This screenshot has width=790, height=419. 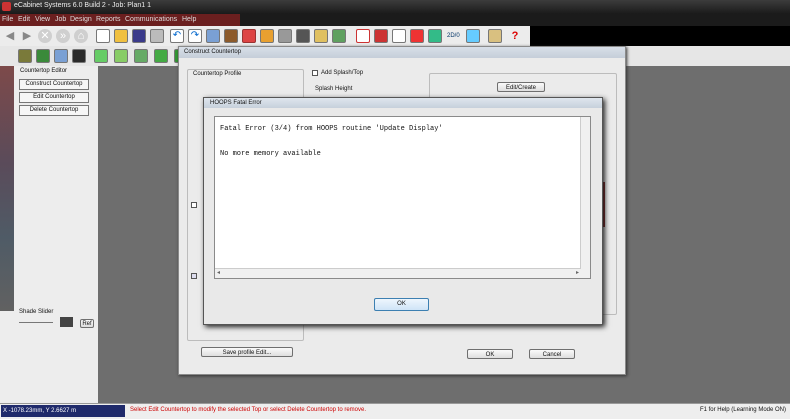 I want to click on save-icon, so click(x=139, y=36).